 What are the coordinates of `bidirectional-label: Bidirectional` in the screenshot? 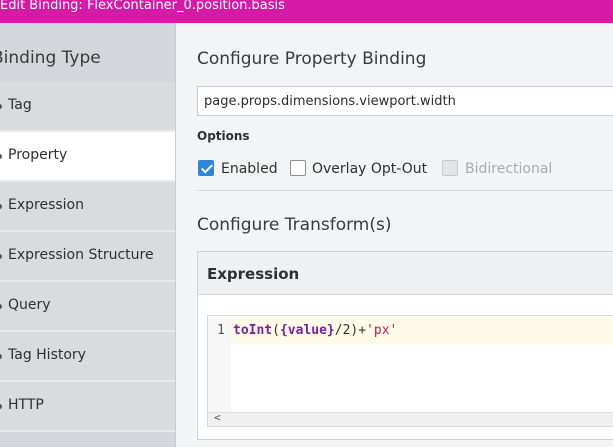 It's located at (509, 169).